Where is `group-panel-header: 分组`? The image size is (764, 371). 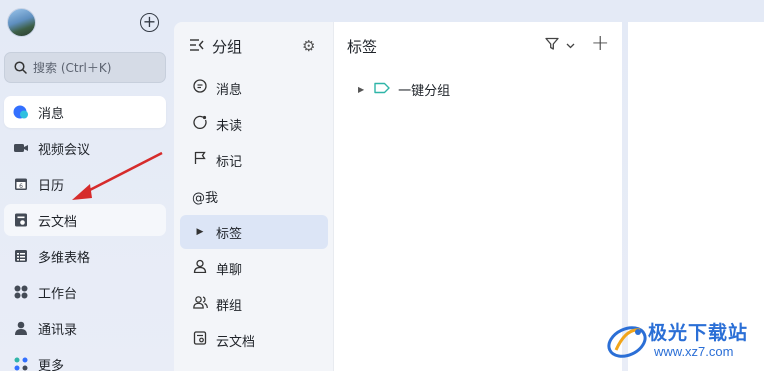
group-panel-header: 分组 is located at coordinates (216, 46).